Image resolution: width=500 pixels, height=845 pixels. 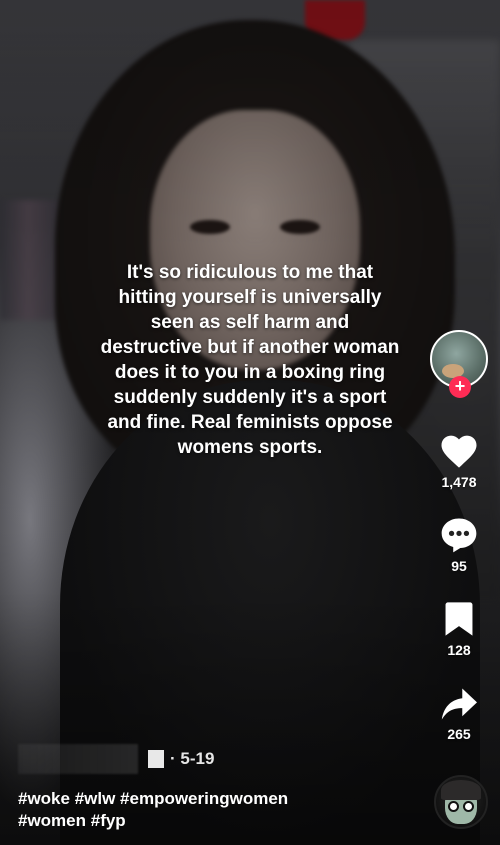 I want to click on creator-avatar: +, so click(x=459, y=365).